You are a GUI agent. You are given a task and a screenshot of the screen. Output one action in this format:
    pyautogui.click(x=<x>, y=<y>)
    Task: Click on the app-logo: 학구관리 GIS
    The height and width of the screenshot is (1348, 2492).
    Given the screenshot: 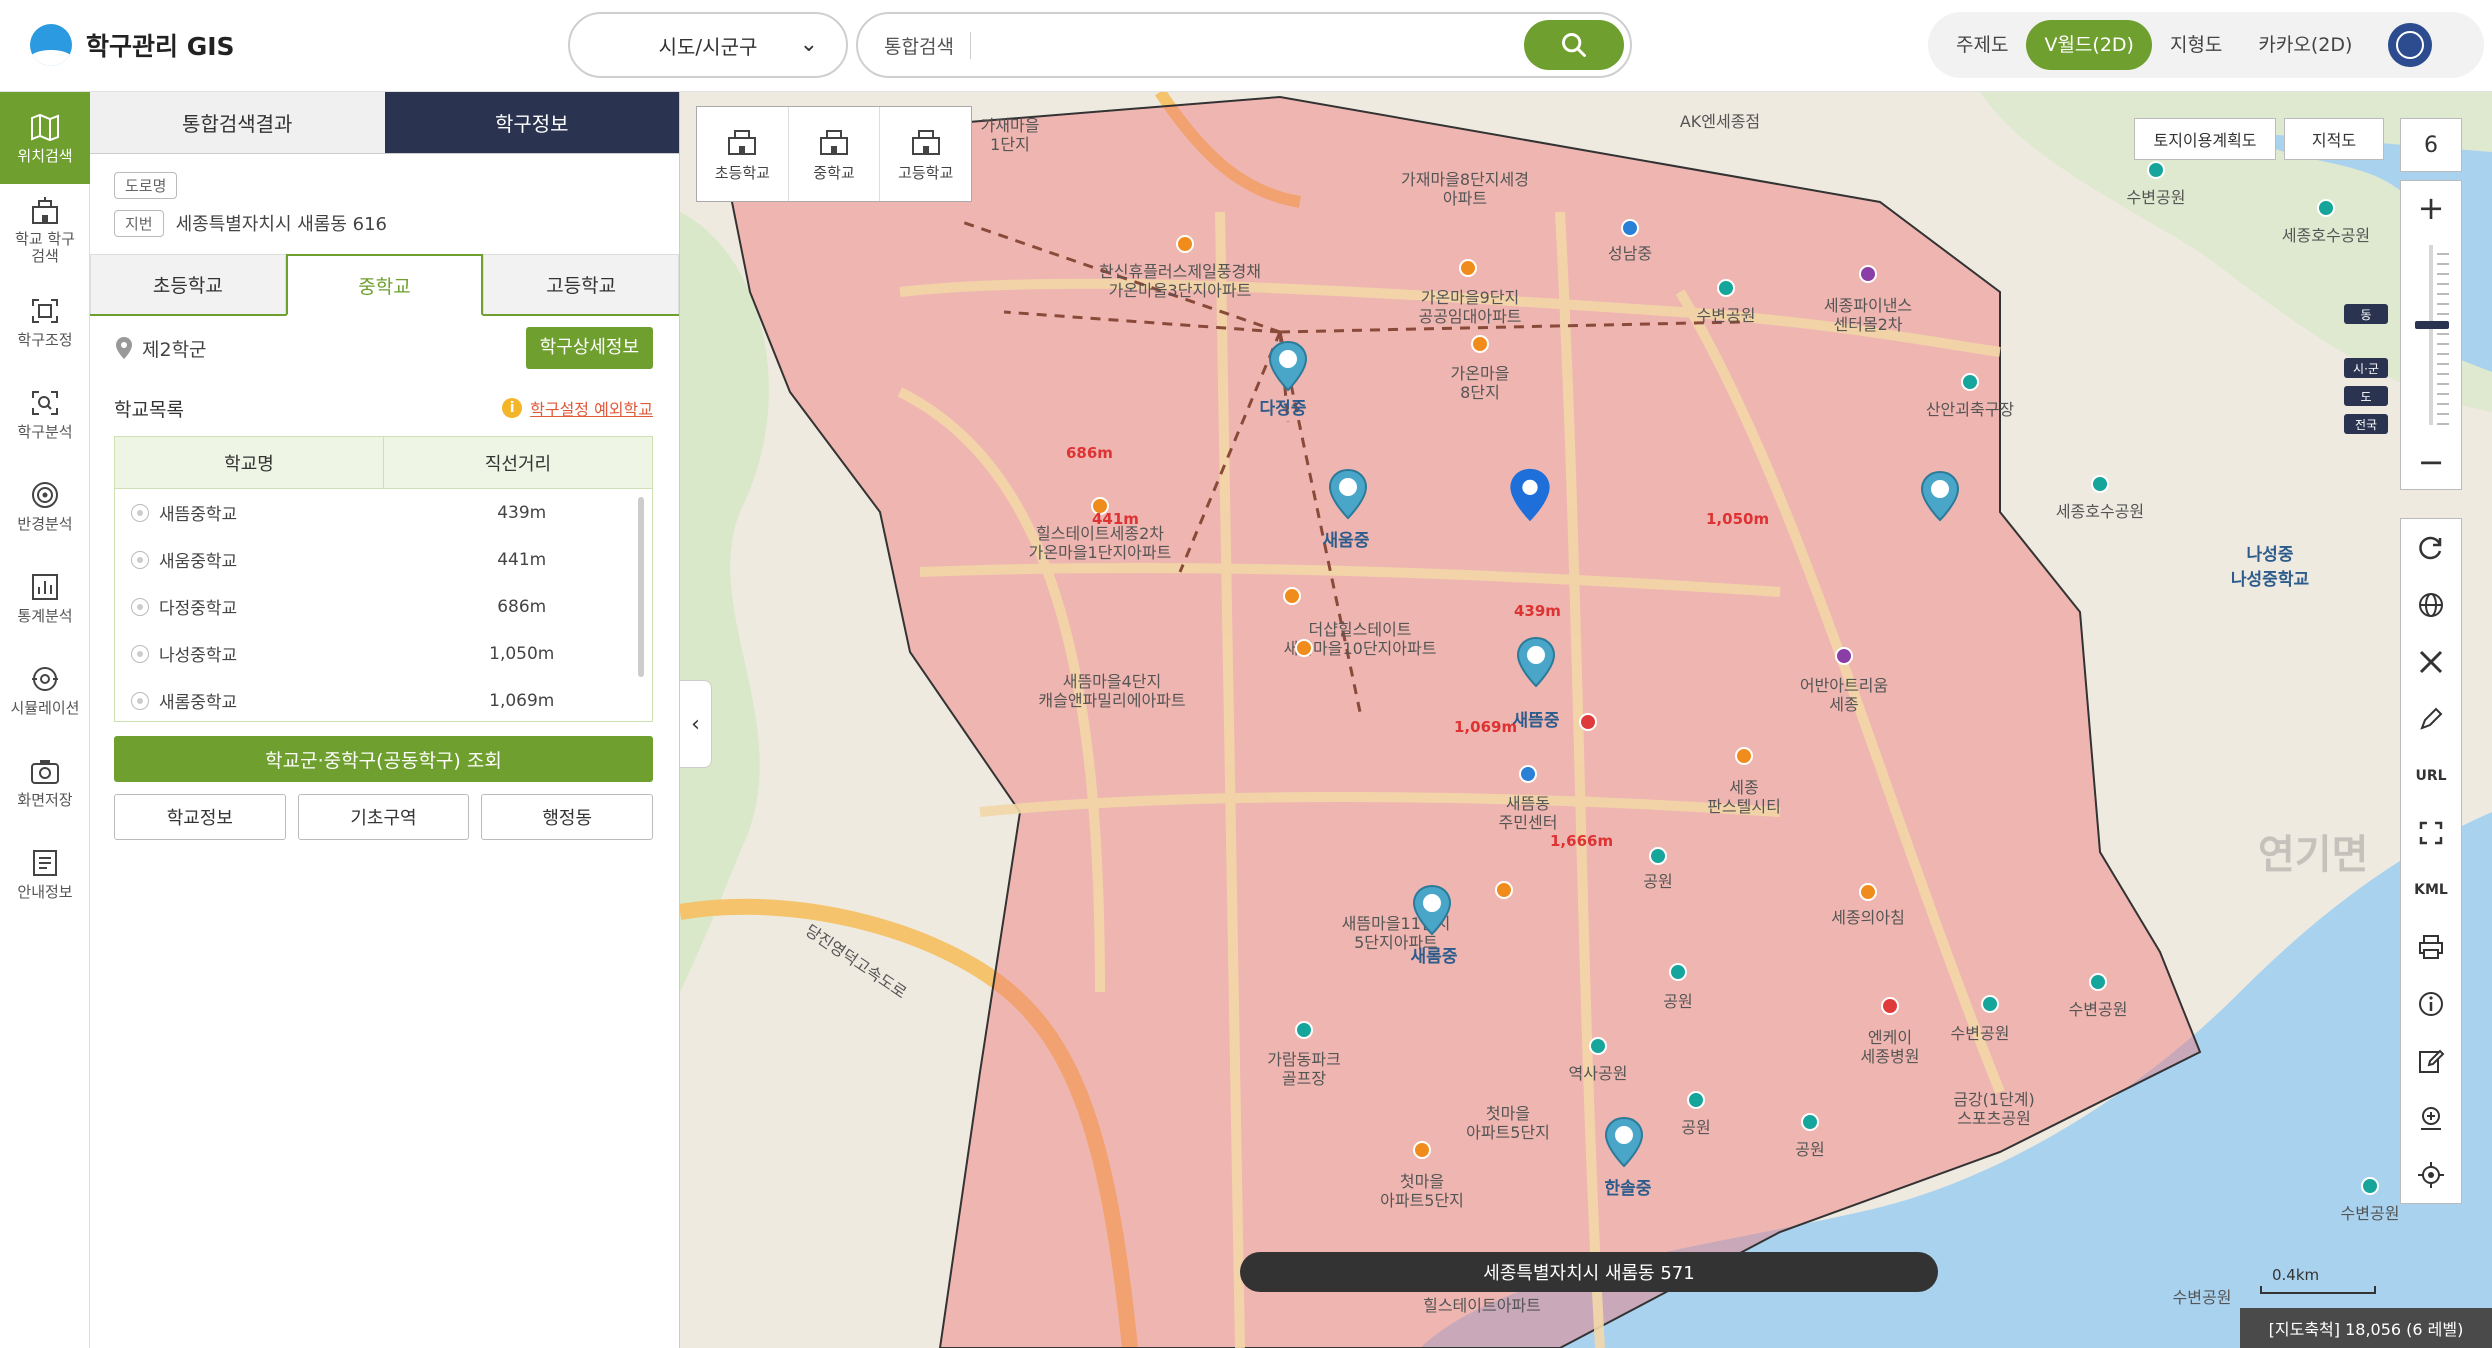 What is the action you would take?
    pyautogui.click(x=132, y=45)
    